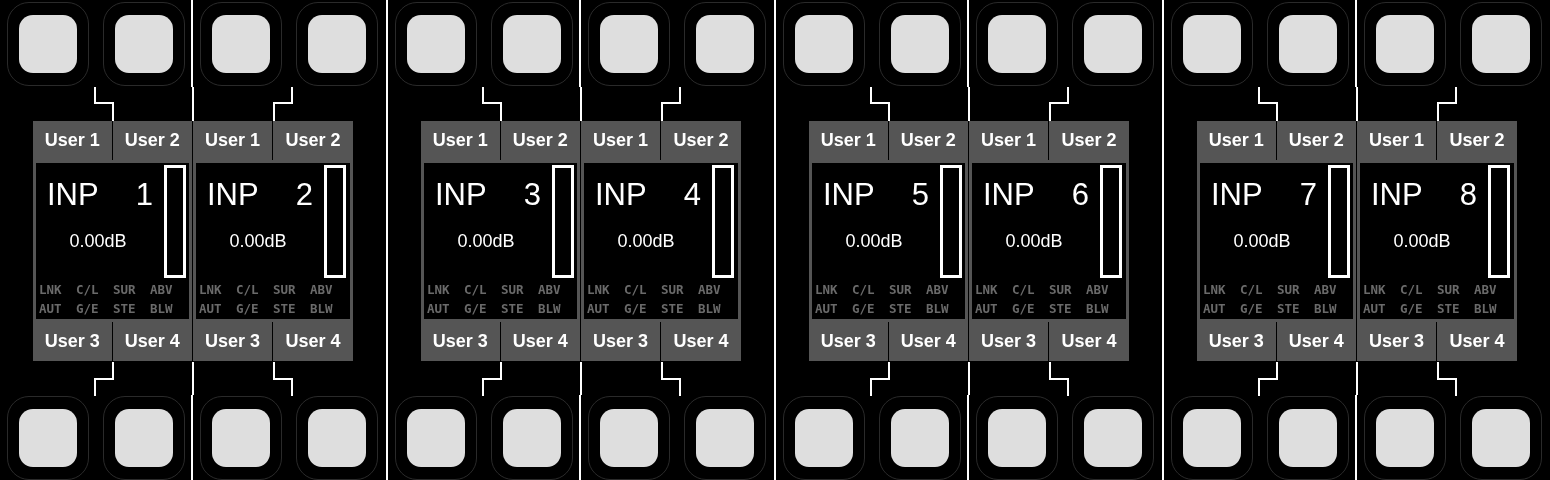  What do you see at coordinates (144, 194) in the screenshot?
I see `channel-number: 1` at bounding box center [144, 194].